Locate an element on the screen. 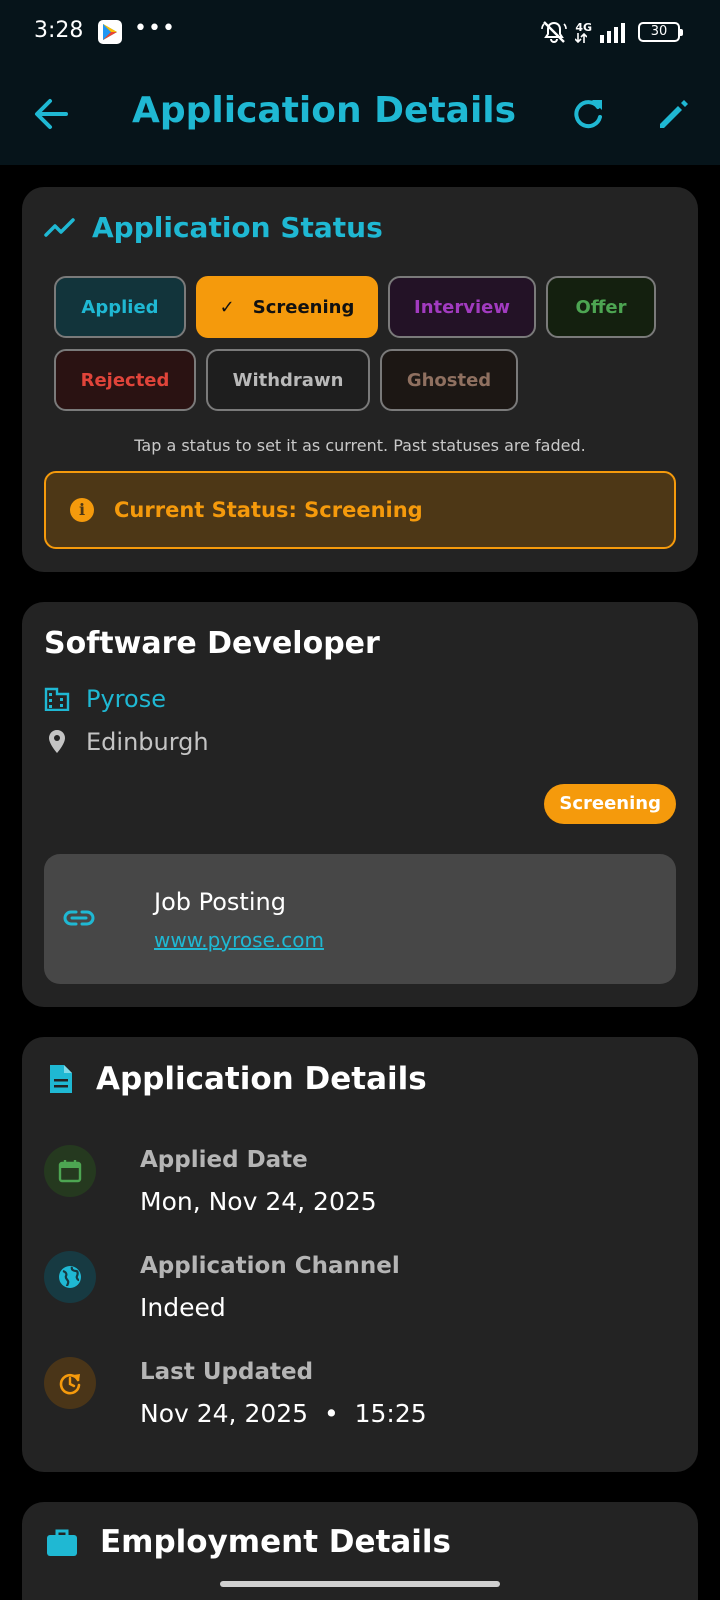  check-icon: ✓ is located at coordinates (227, 307).